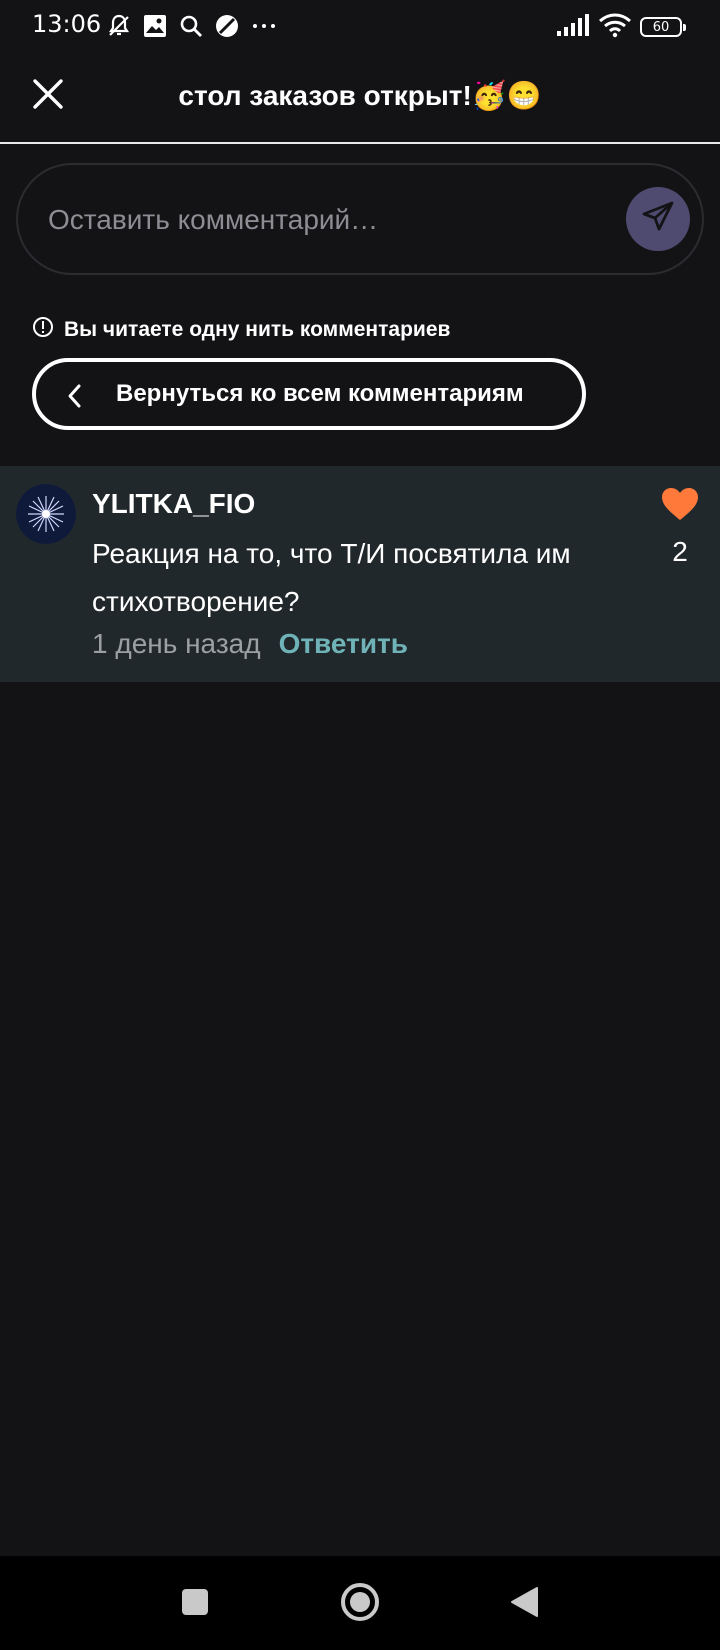 This screenshot has width=720, height=1650. I want to click on comment-username: YLITKA_FIO, so click(173, 504).